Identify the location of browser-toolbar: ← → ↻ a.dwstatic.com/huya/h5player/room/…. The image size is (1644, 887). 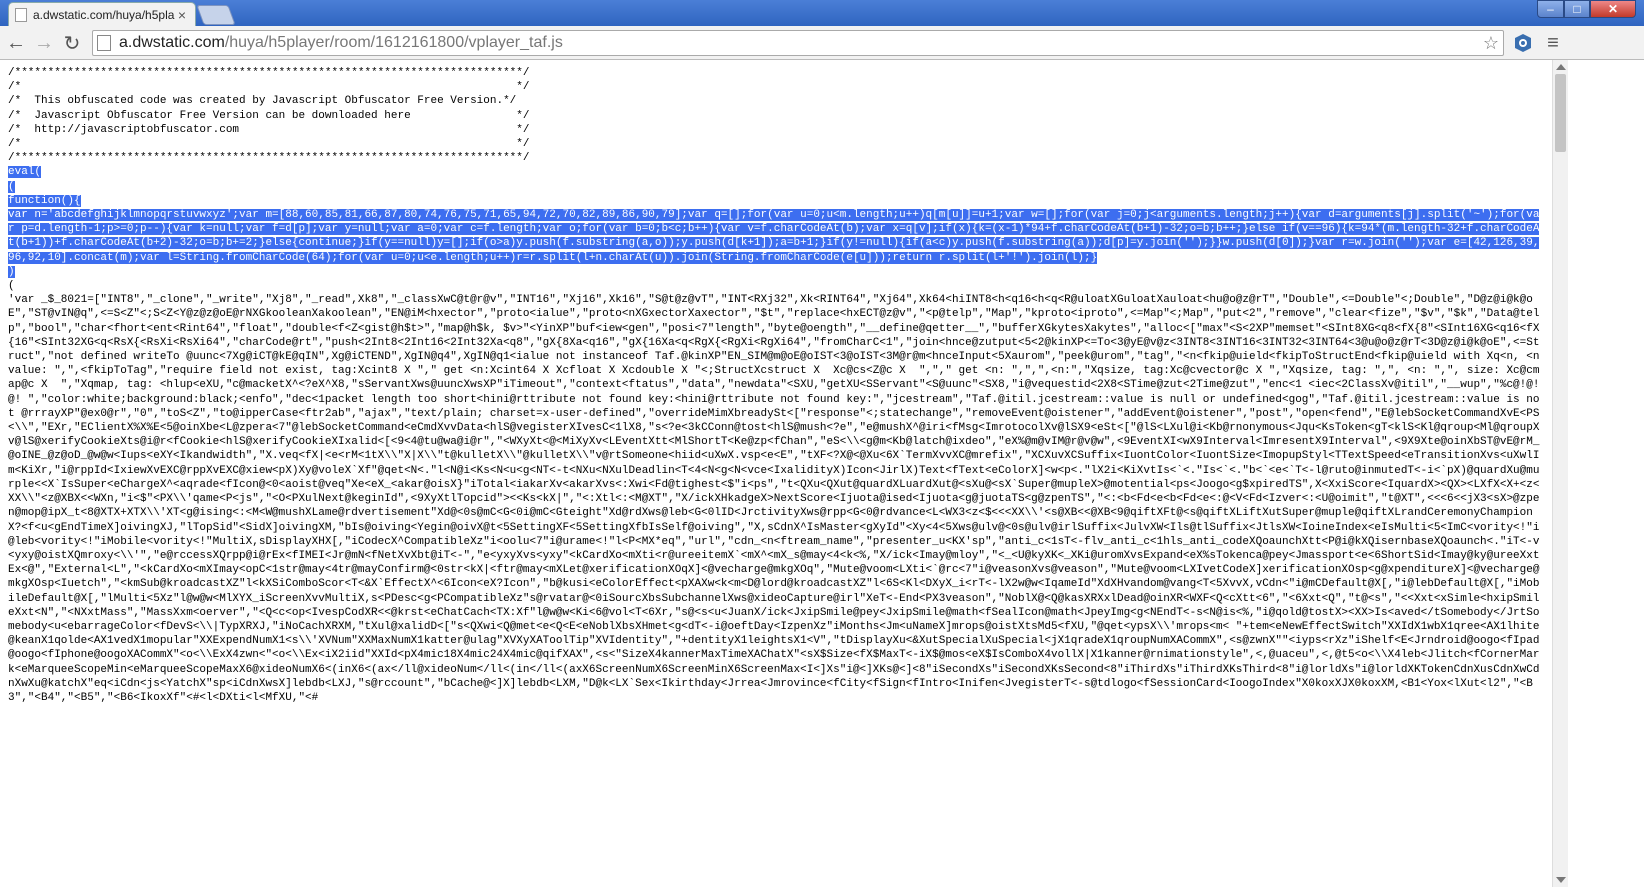
(822, 43).